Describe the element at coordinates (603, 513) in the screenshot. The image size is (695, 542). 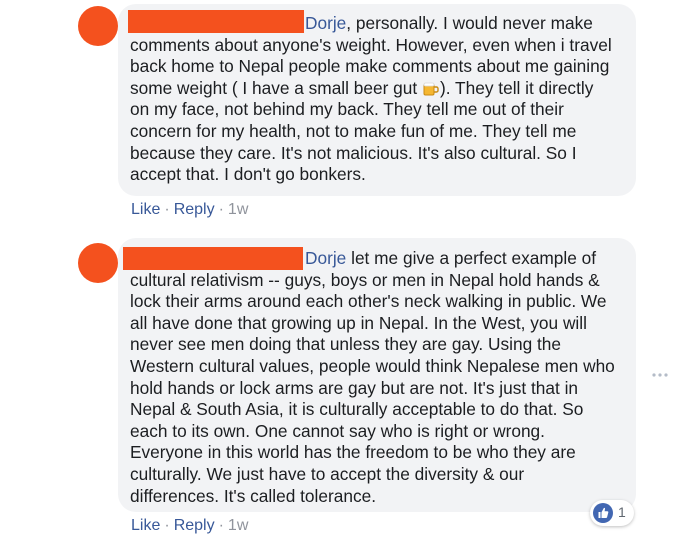
I see `like-reaction-icon` at that location.